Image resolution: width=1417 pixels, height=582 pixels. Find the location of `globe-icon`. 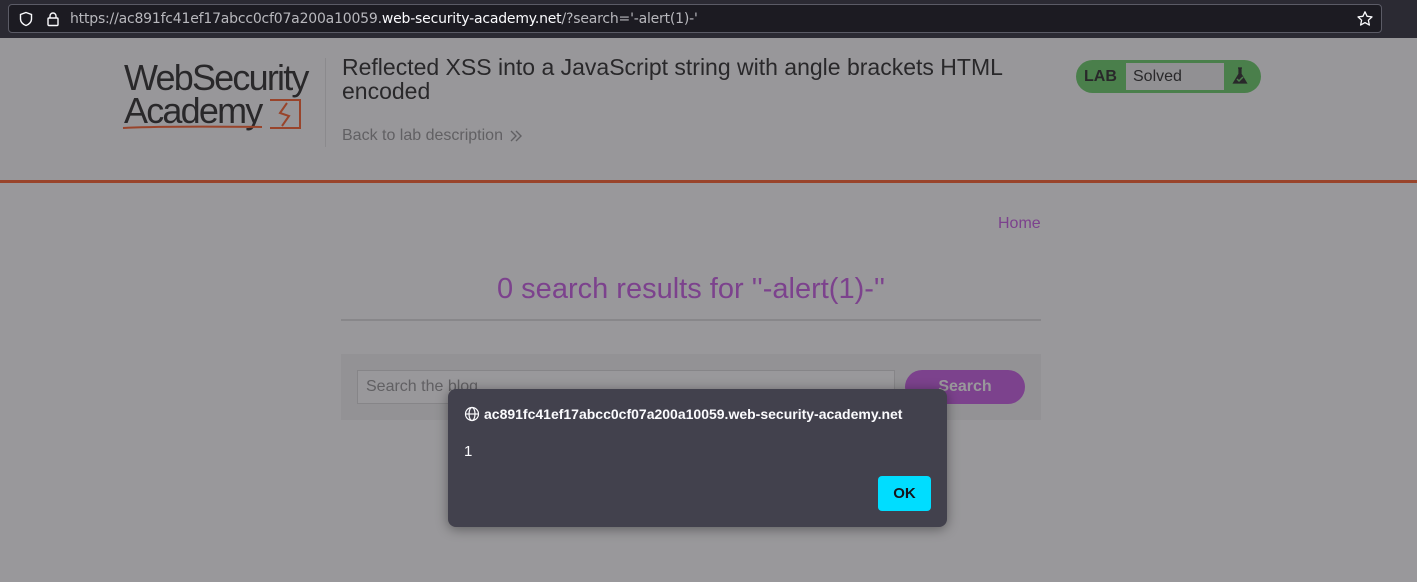

globe-icon is located at coordinates (472, 414).